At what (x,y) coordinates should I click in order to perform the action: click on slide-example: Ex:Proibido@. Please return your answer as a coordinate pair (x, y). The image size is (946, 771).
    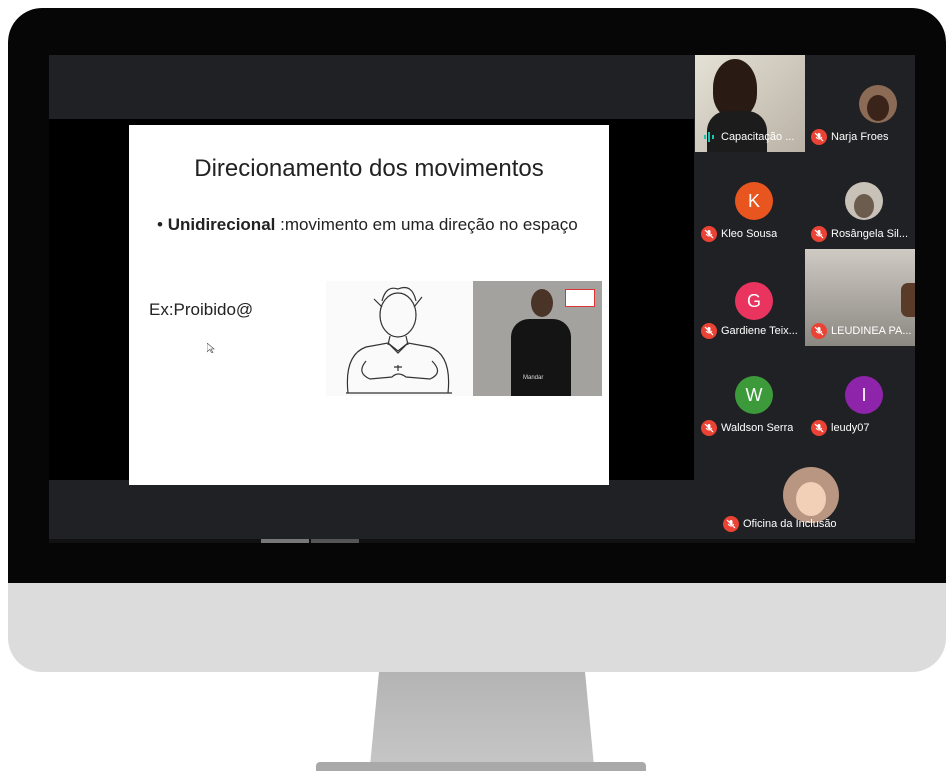
    Looking at the image, I should click on (201, 309).